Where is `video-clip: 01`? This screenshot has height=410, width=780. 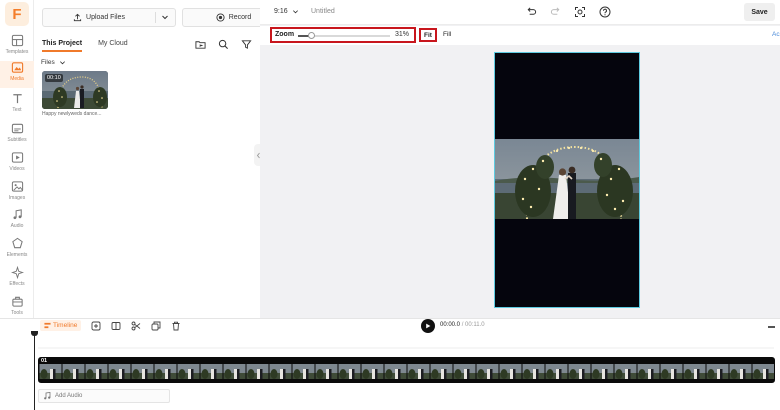 video-clip: 01 is located at coordinates (406, 370).